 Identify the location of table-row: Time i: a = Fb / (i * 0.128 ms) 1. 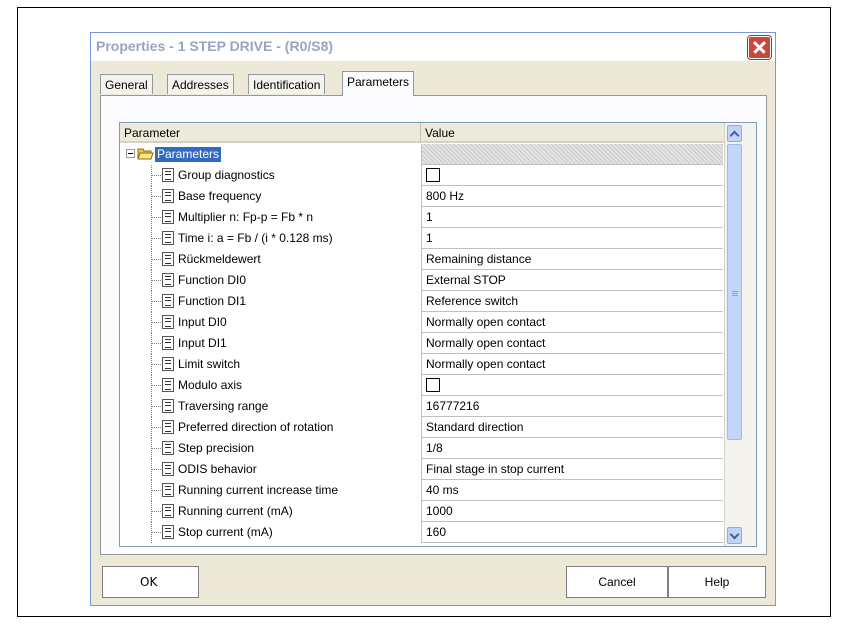
(421, 238).